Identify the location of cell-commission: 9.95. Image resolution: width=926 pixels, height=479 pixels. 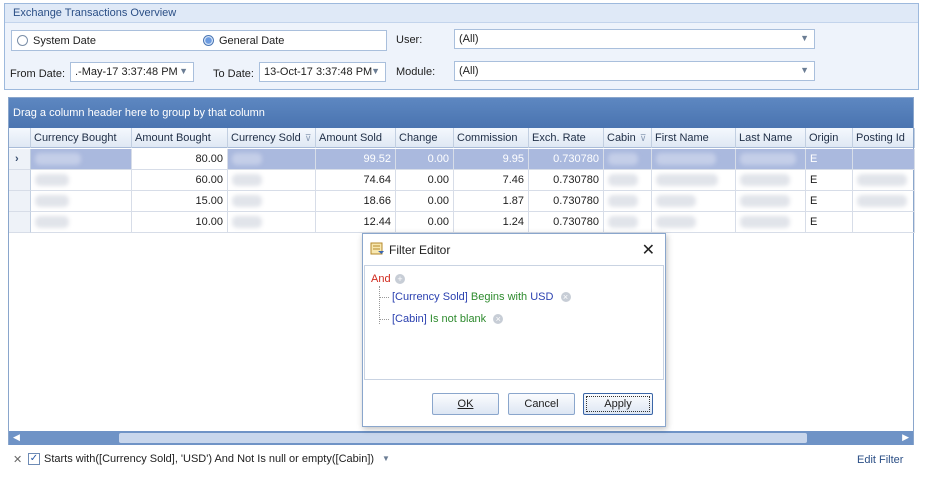
(491, 159).